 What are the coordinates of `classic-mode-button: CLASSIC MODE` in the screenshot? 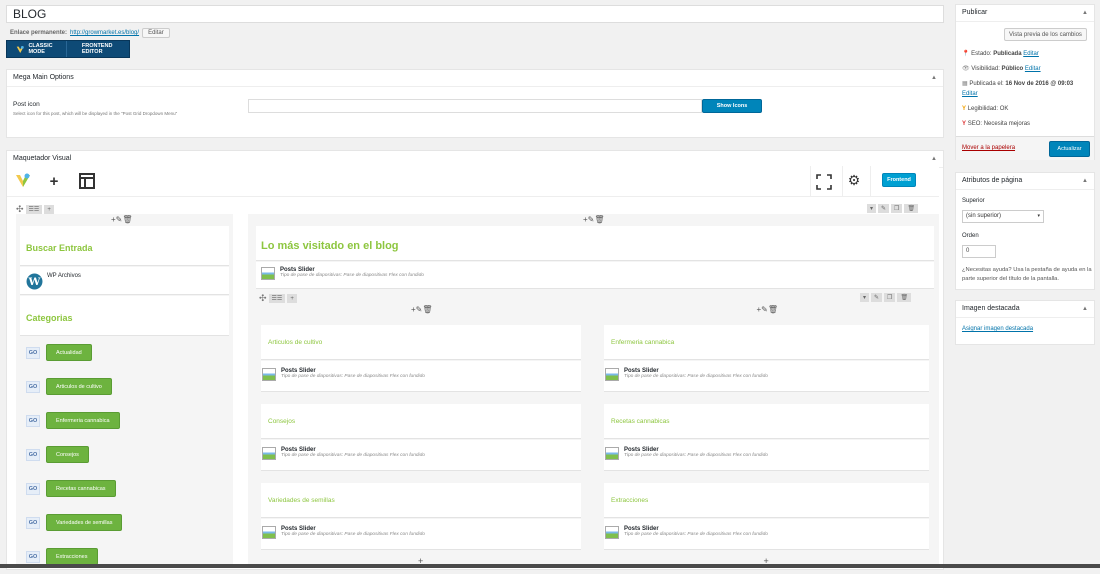 It's located at (36, 49).